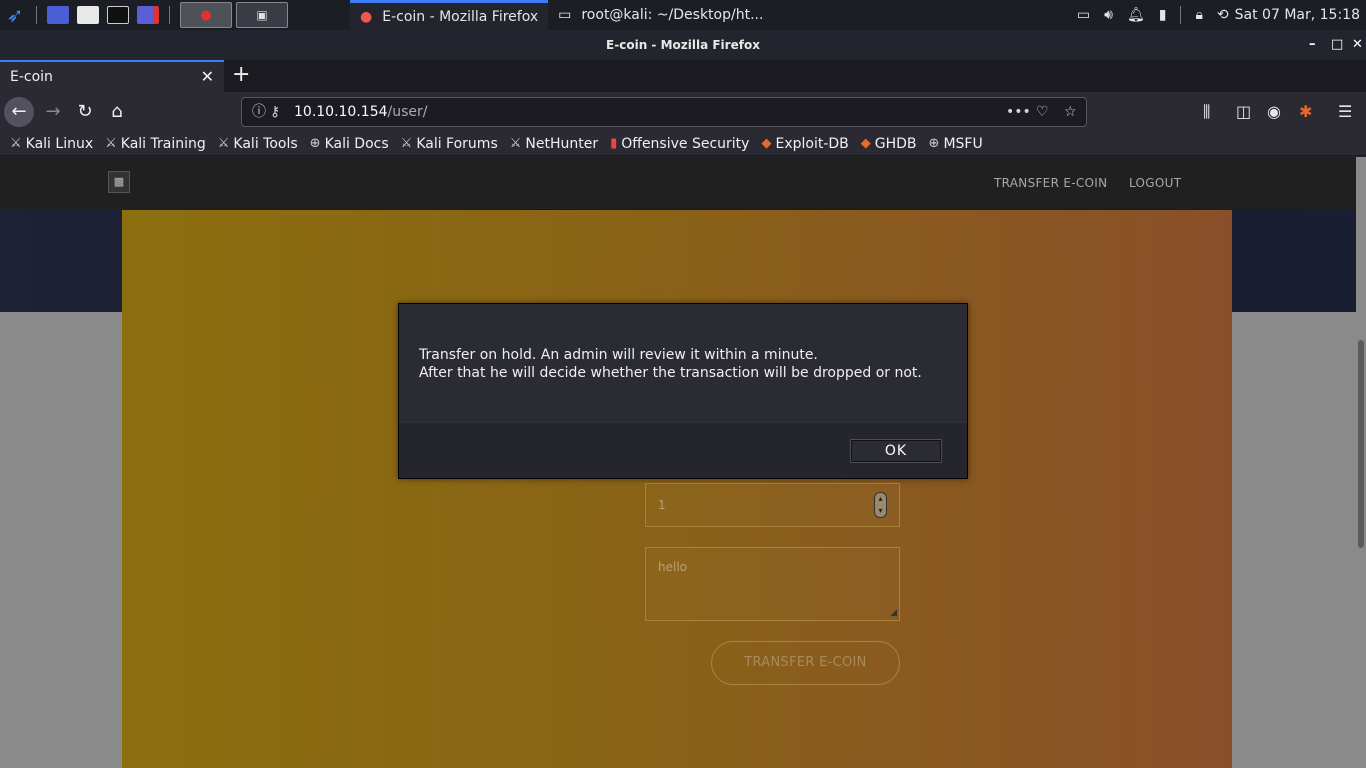 The image size is (1366, 768). Describe the element at coordinates (683, 76) in the screenshot. I see `tab-strip: E-coin ✕ +` at that location.